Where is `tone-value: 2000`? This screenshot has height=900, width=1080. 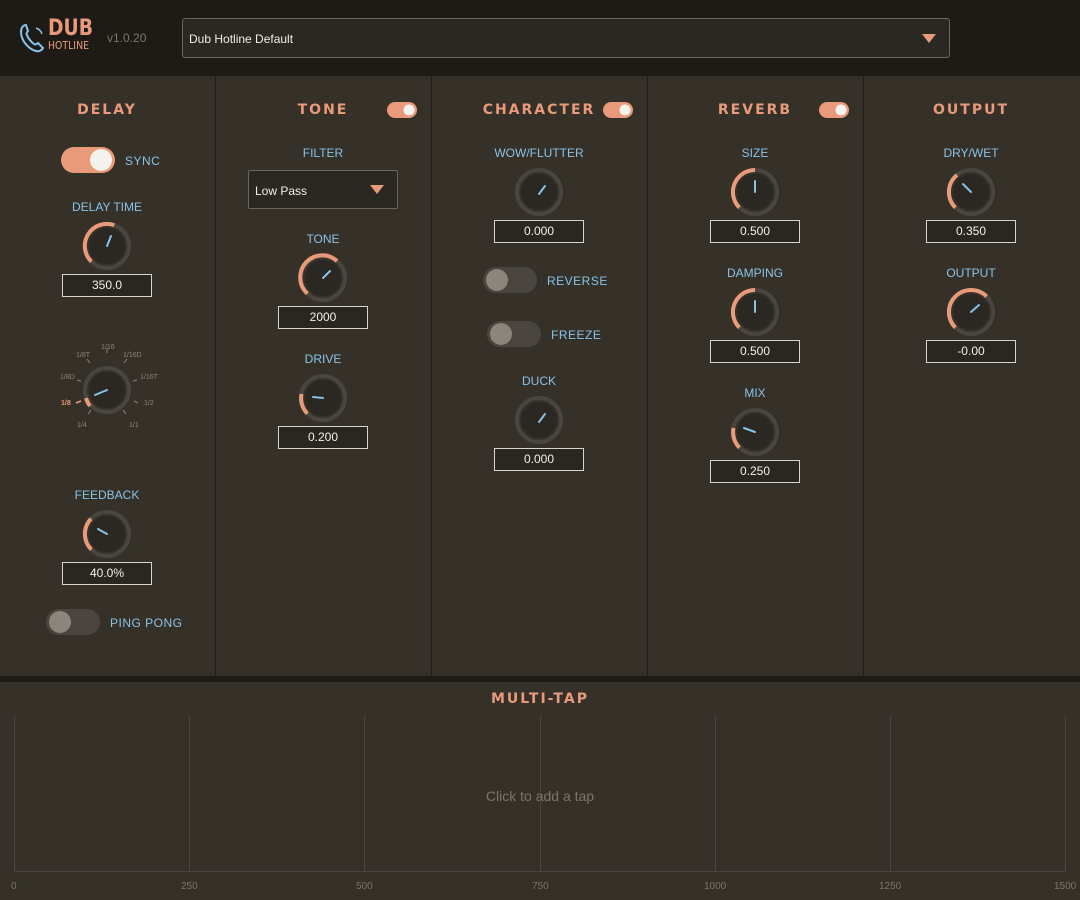
tone-value: 2000 is located at coordinates (323, 317).